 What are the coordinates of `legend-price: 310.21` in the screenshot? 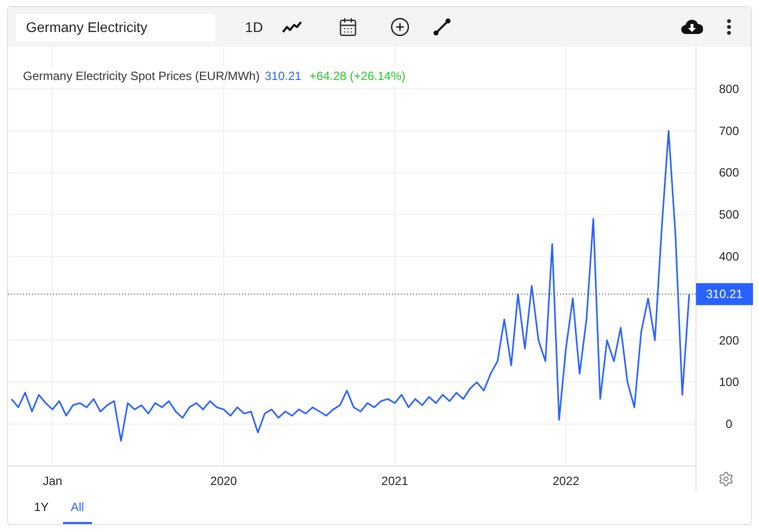 It's located at (283, 76).